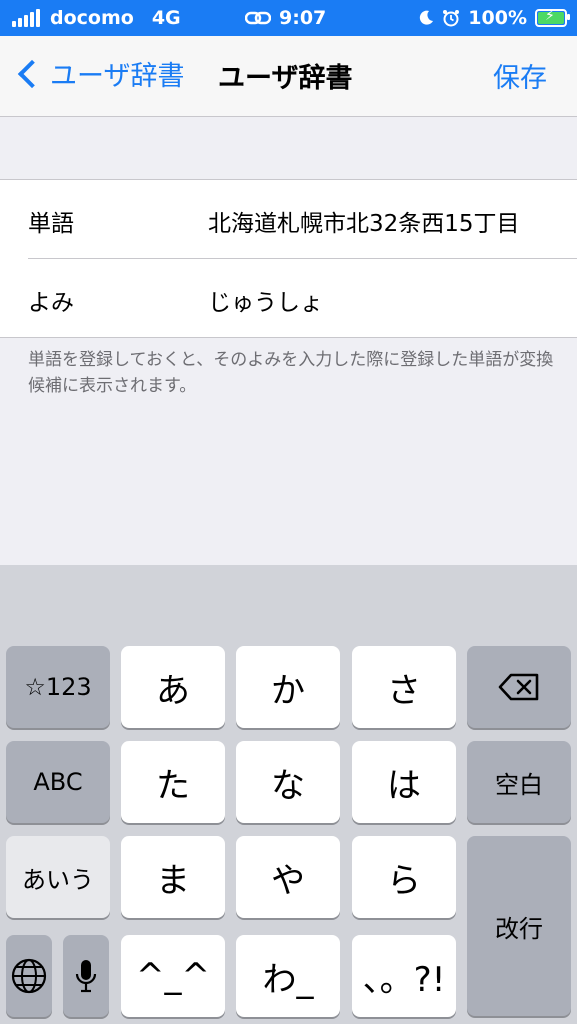 This screenshot has height=1024, width=577. I want to click on key-ha: は, so click(404, 782).